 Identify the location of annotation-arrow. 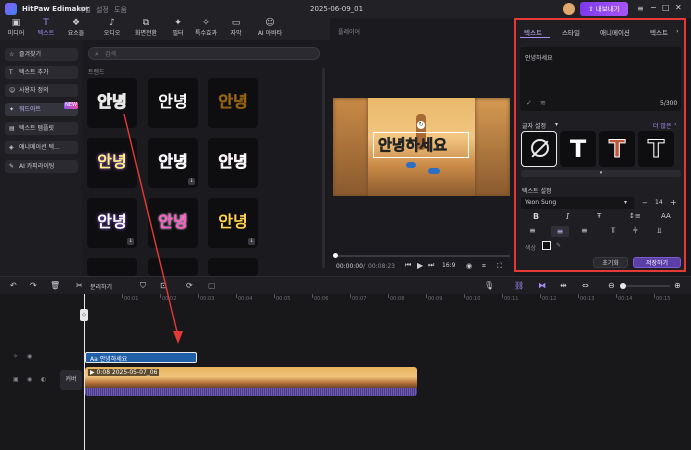
(153, 228).